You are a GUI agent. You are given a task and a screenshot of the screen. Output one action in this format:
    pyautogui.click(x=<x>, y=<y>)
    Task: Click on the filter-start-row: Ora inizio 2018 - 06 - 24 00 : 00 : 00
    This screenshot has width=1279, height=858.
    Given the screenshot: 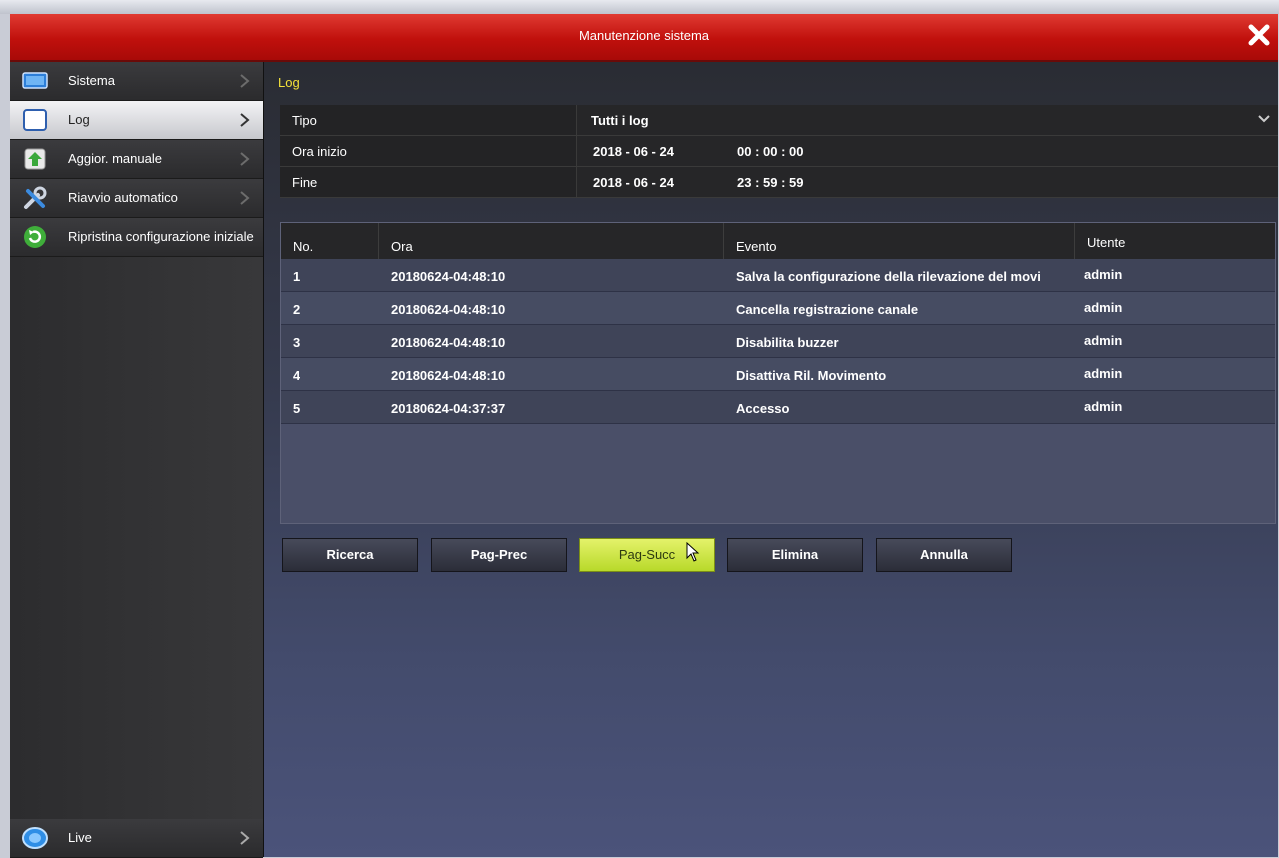 What is the action you would take?
    pyautogui.click(x=779, y=151)
    